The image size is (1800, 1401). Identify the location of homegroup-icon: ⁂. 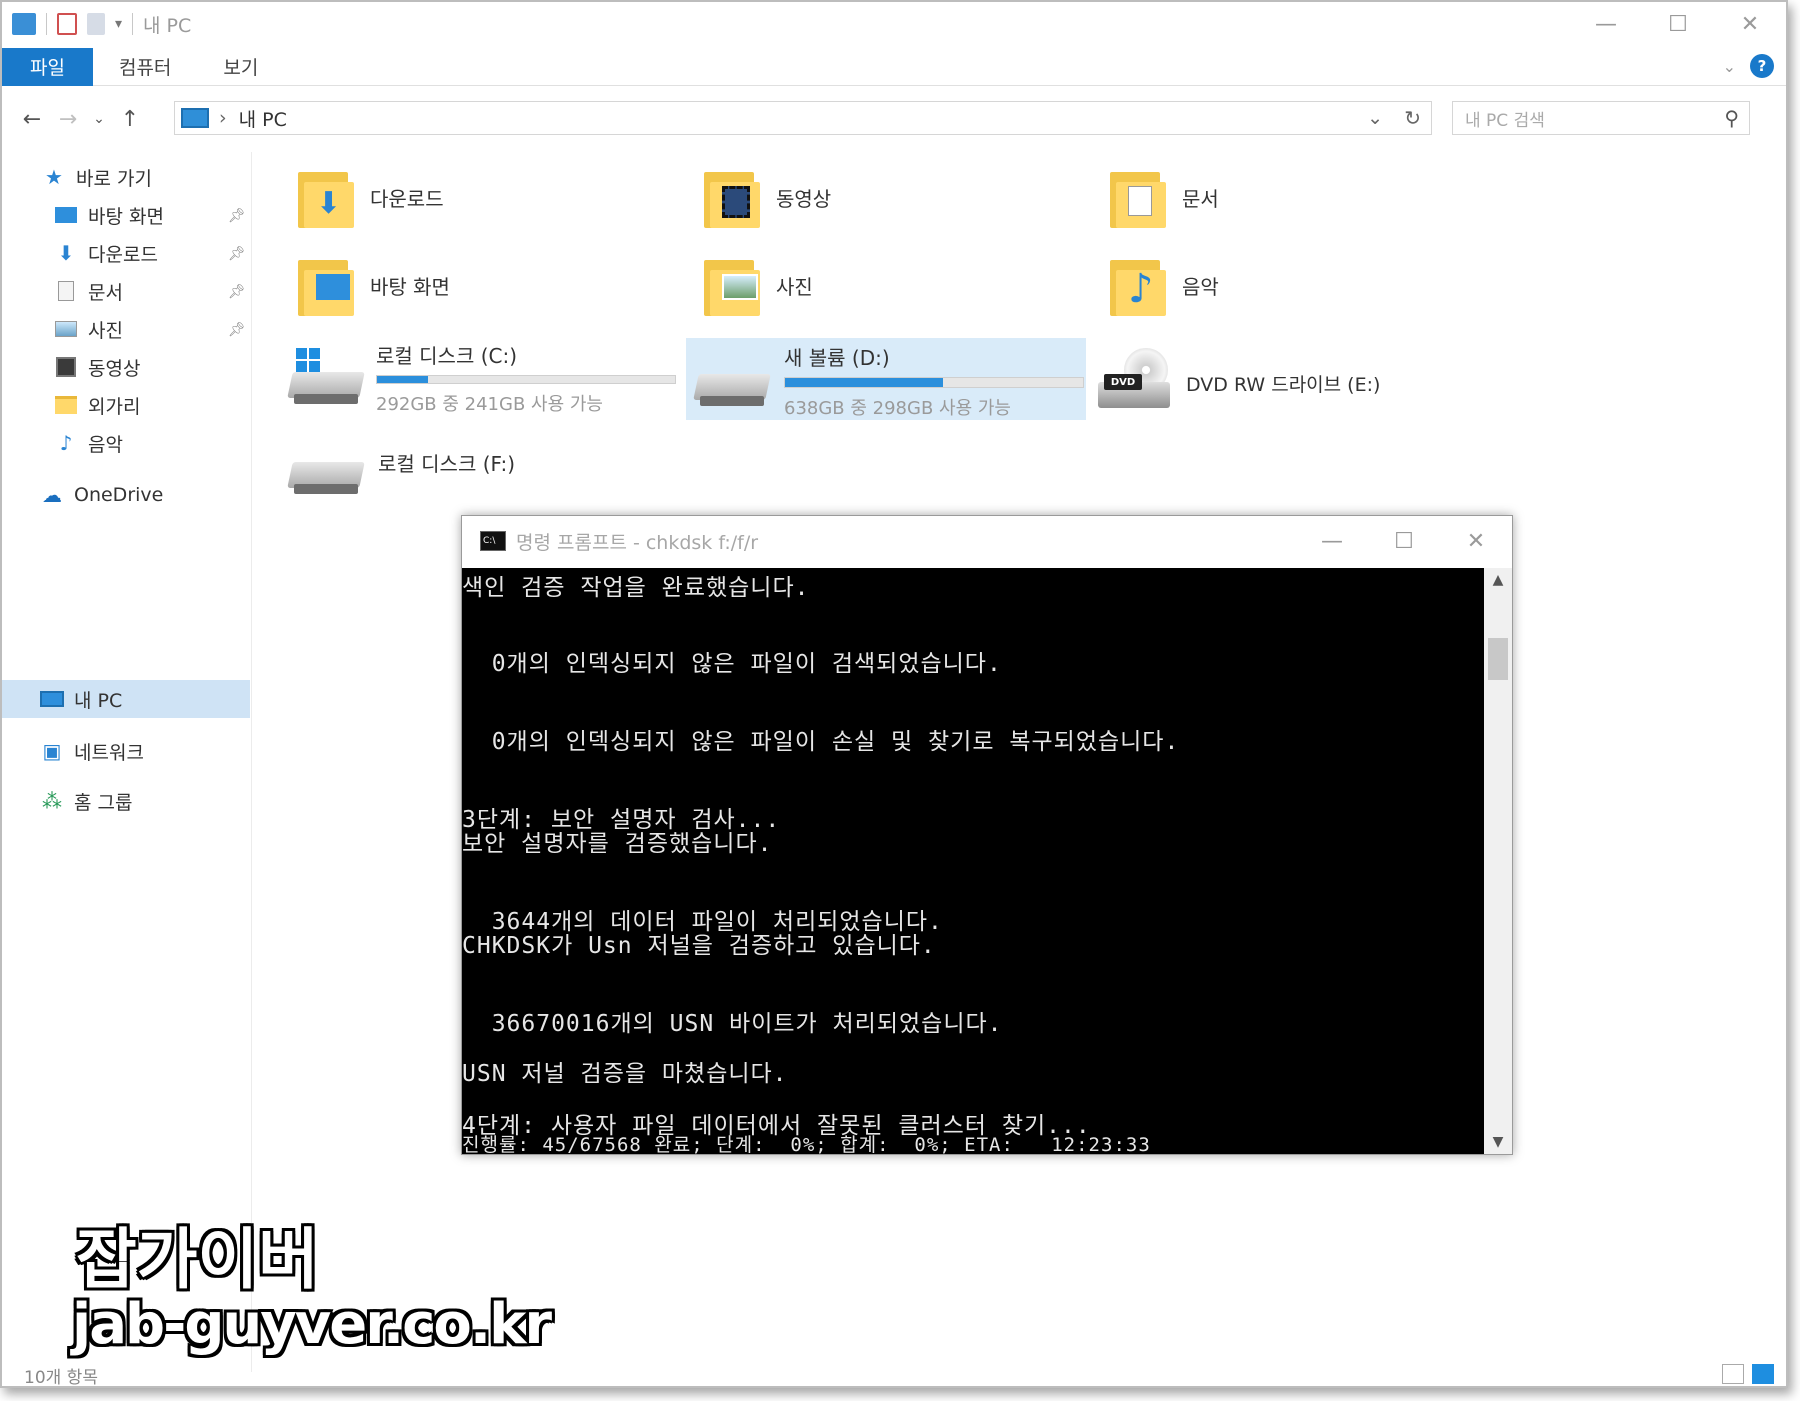
(52, 801).